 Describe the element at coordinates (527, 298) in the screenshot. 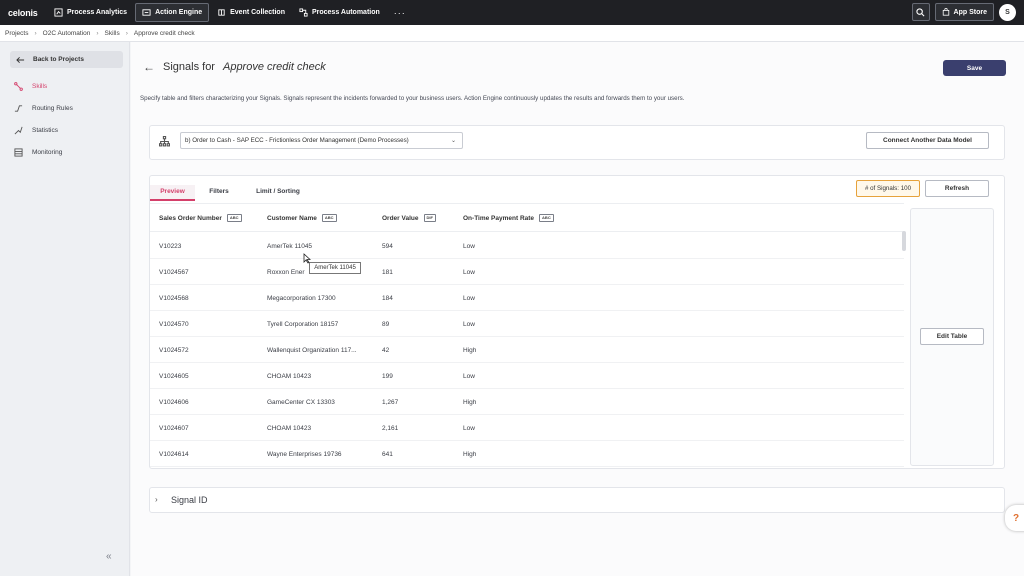

I see `table-row: V1024568 Megacorporation 17300 184 Low` at that location.